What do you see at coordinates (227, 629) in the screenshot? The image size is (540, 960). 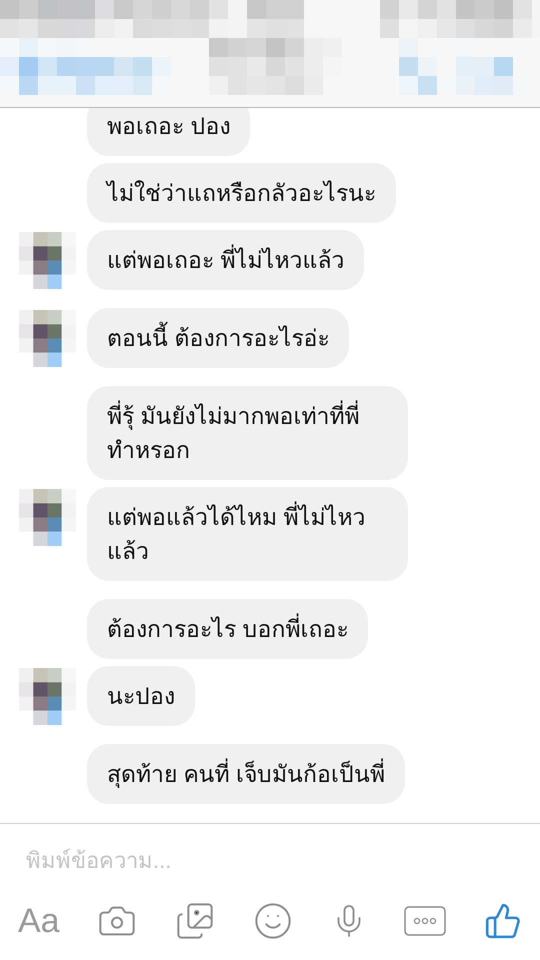 I see `message-bubble: ต้องการอะไร บอกพี่เถอะ` at bounding box center [227, 629].